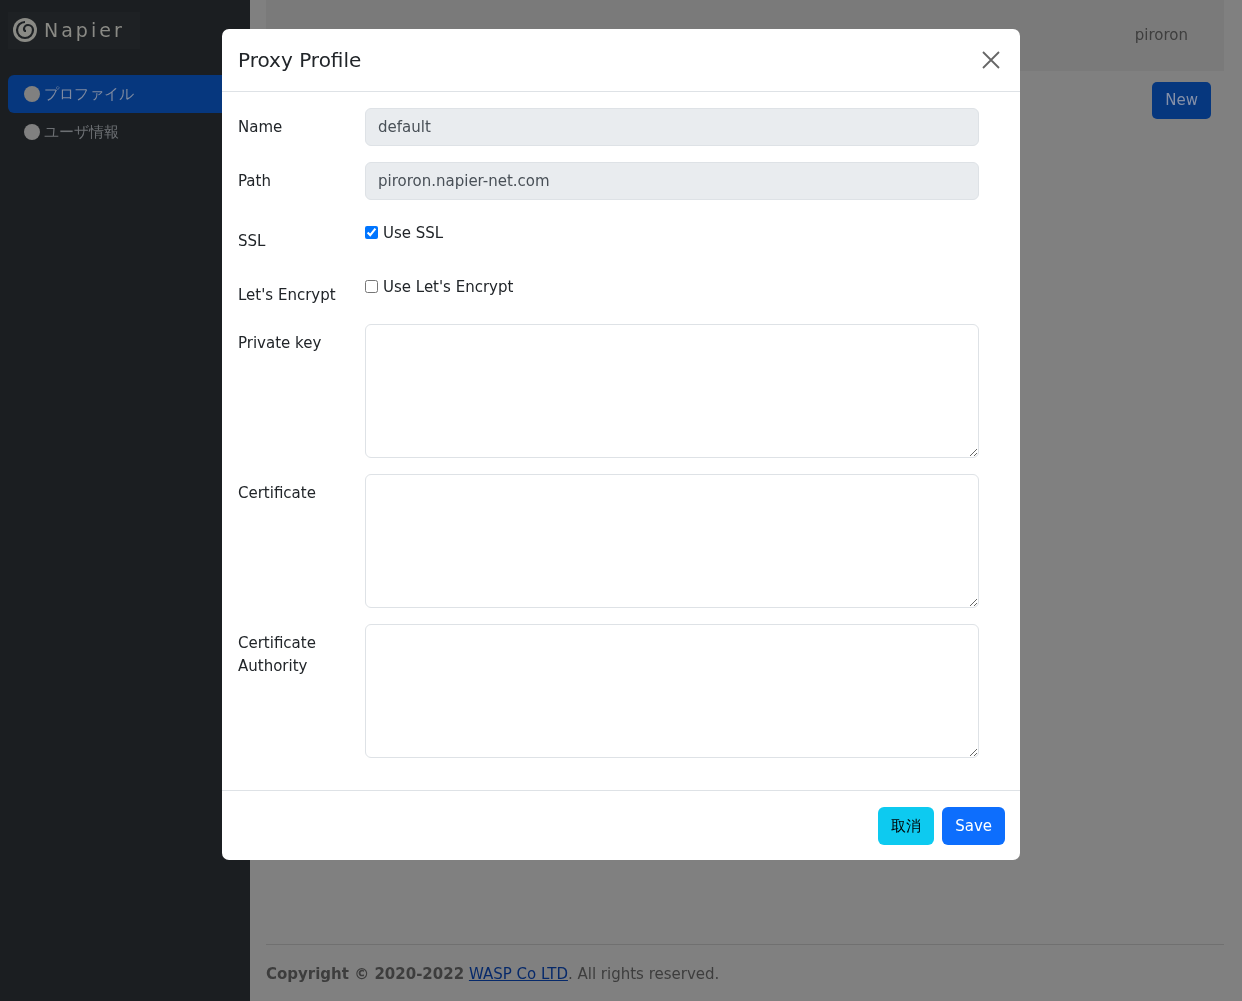 The image size is (1242, 1001). I want to click on modal-title: Proxy Profile, so click(300, 60).